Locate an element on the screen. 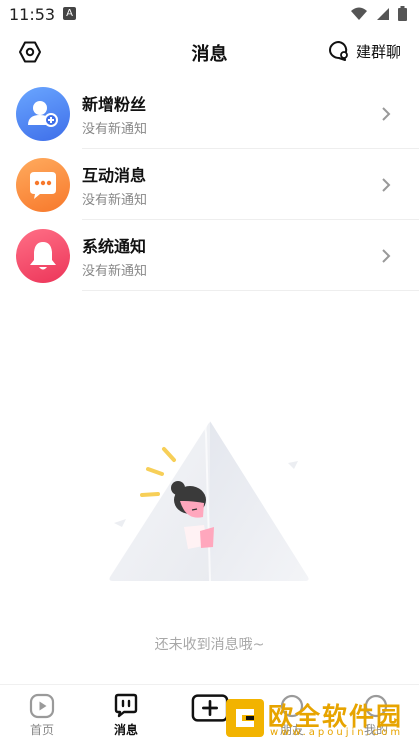 The width and height of the screenshot is (419, 747). status-time: 11:53 is located at coordinates (32, 14).